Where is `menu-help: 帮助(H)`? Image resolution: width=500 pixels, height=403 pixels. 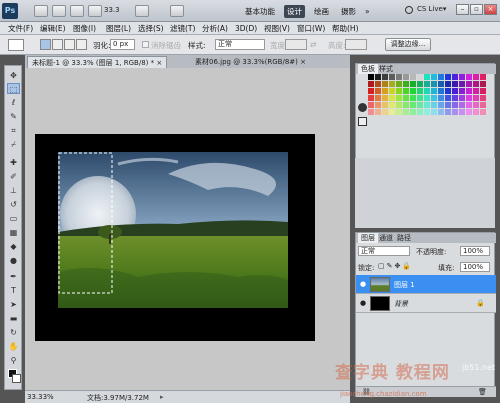
menu-help: 帮助(H) is located at coordinates (345, 28).